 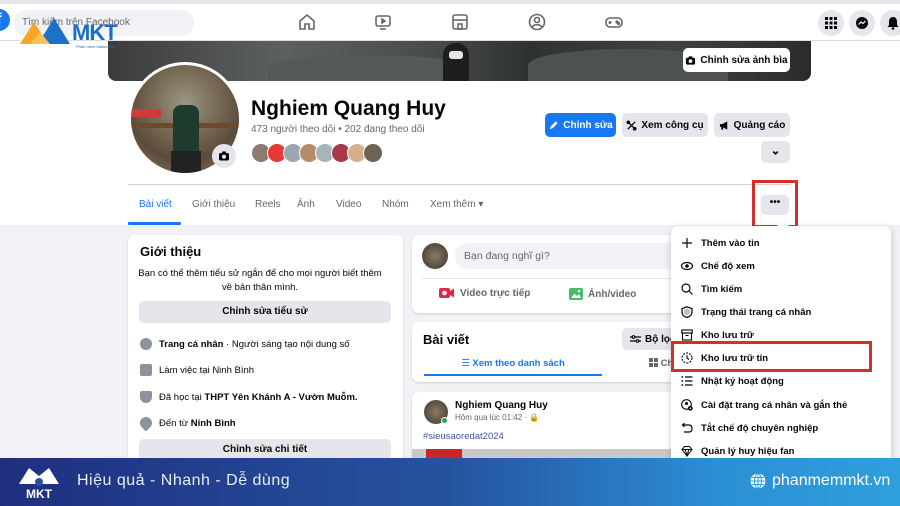 What do you see at coordinates (450, 2) in the screenshot?
I see `browser-strip` at bounding box center [450, 2].